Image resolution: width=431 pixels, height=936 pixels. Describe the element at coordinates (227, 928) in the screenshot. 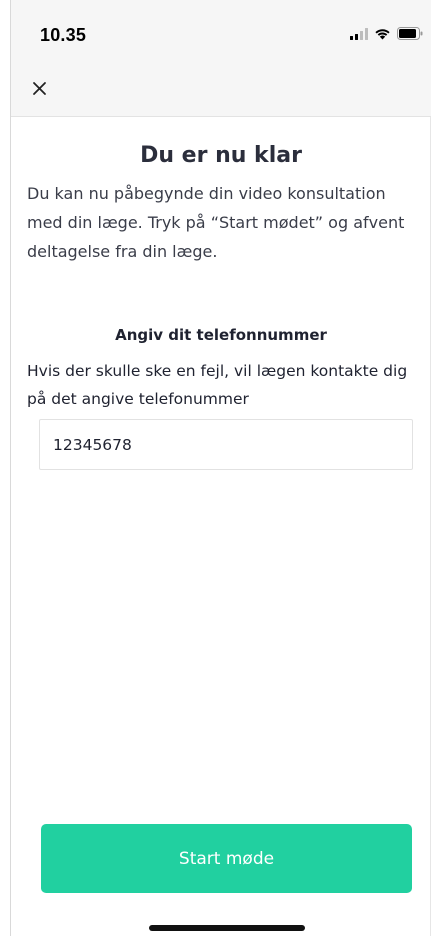

I see `home-indicator` at that location.